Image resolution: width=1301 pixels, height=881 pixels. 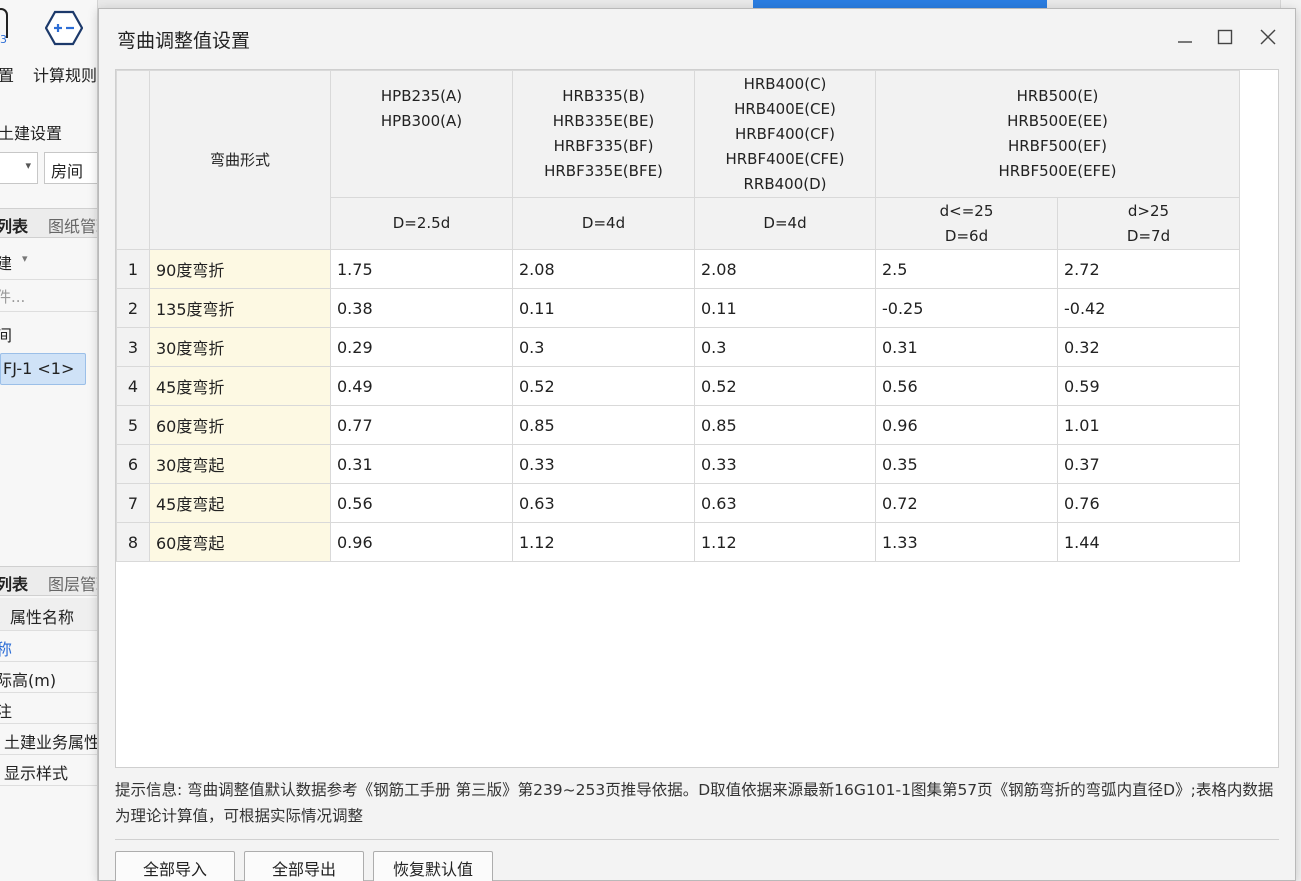 What do you see at coordinates (72, 583) in the screenshot?
I see `tab-layer-management: 图层管理` at bounding box center [72, 583].